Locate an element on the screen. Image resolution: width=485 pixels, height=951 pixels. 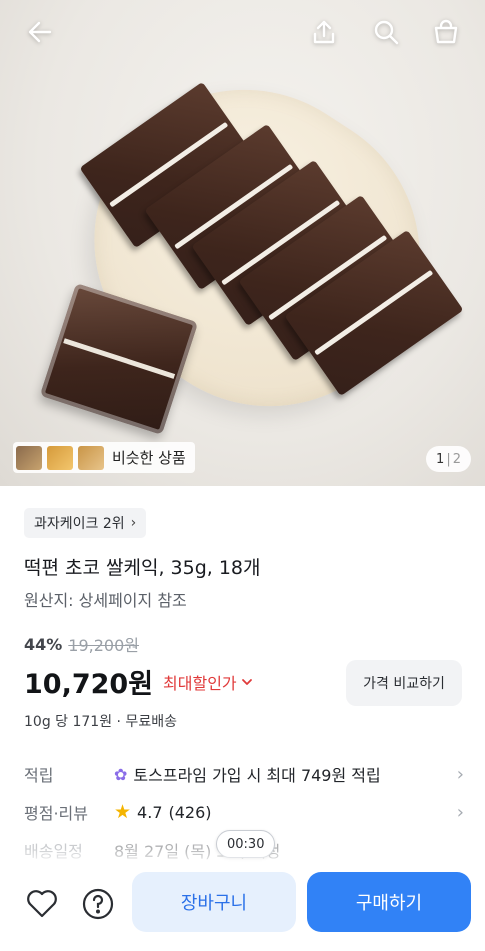
bottom-action-bar: 장바구니 구매하기 is located at coordinates (242, 906).